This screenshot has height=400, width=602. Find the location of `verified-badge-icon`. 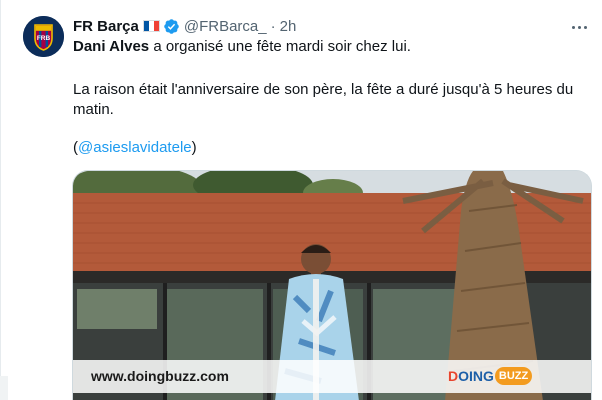

verified-badge-icon is located at coordinates (171, 26).